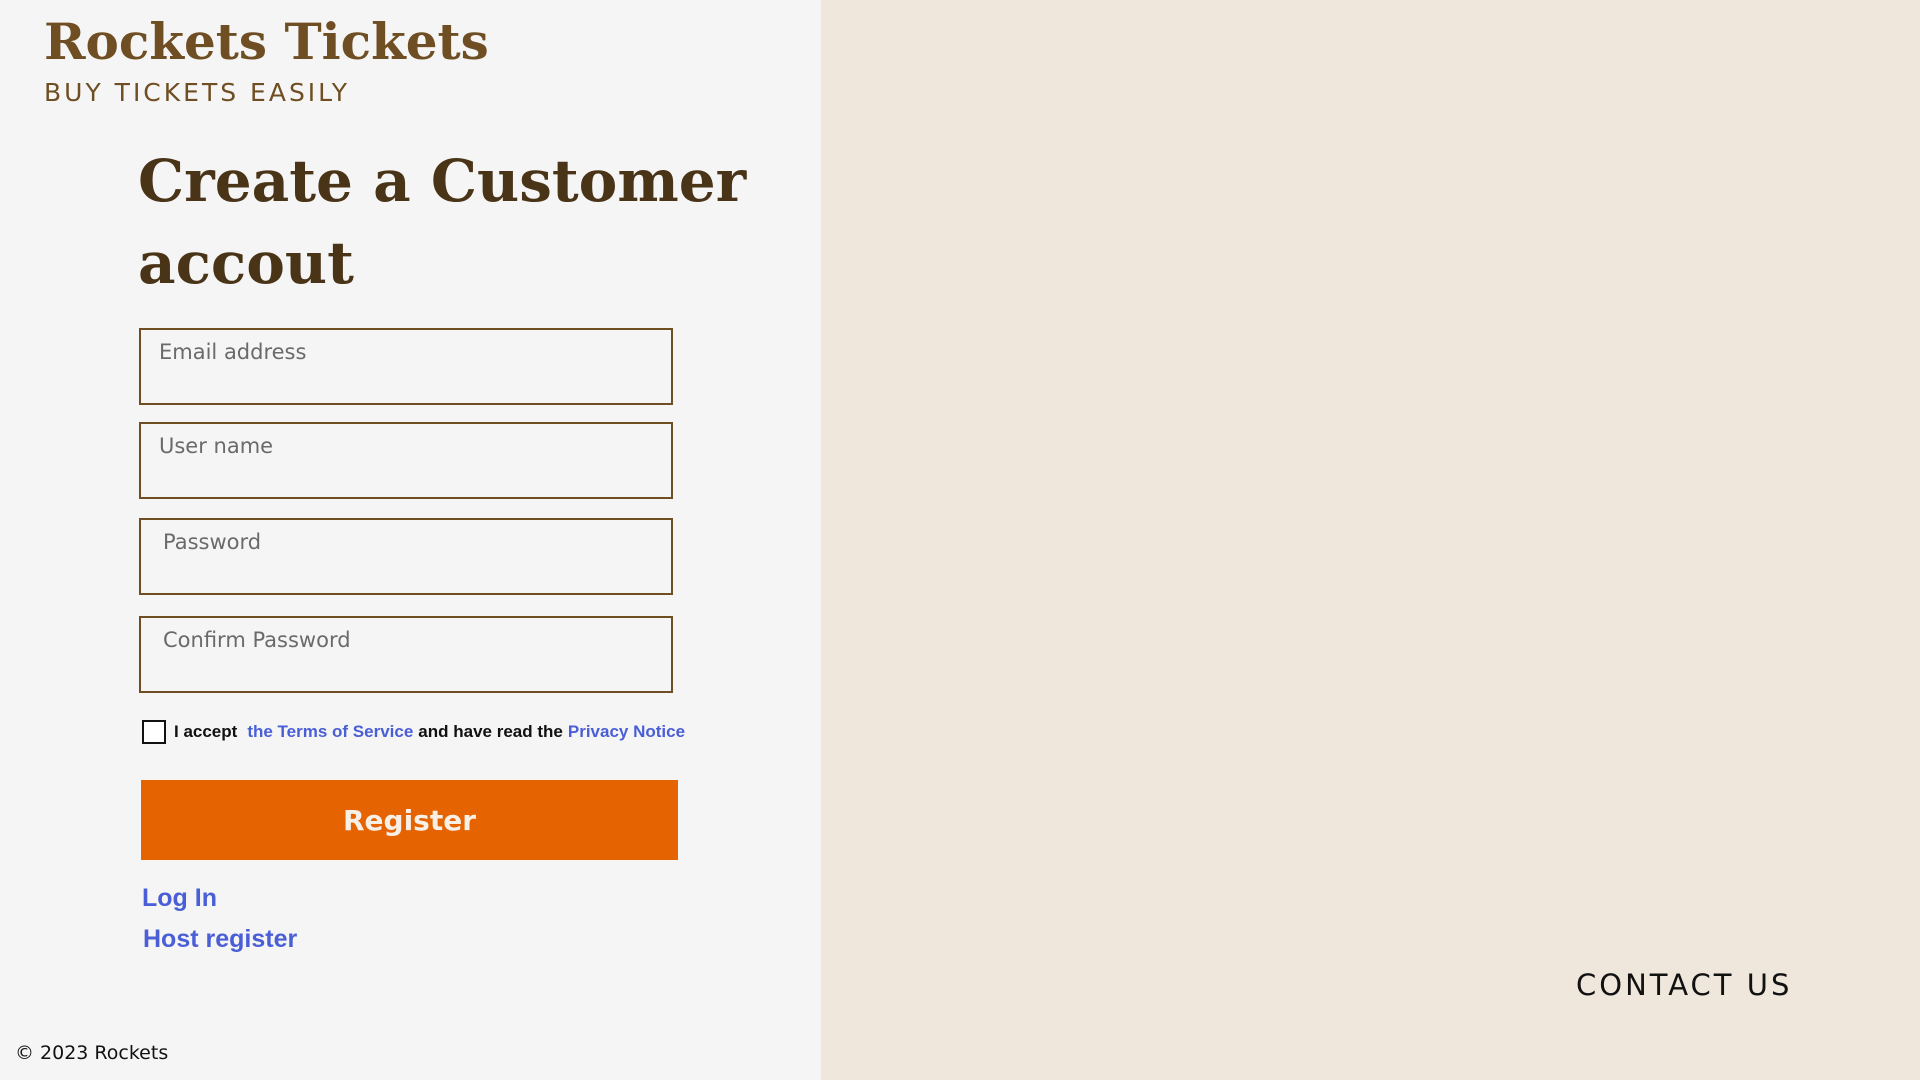  I want to click on confirm-password-field-container, so click(406, 654).